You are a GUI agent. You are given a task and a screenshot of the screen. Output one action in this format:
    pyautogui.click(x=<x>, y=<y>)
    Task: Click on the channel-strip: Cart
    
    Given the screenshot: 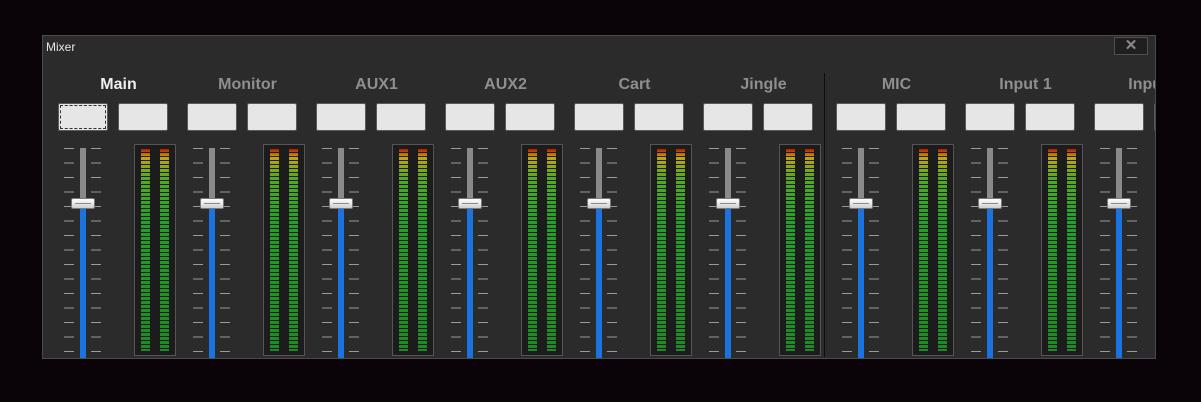 What is the action you would take?
    pyautogui.click(x=634, y=217)
    